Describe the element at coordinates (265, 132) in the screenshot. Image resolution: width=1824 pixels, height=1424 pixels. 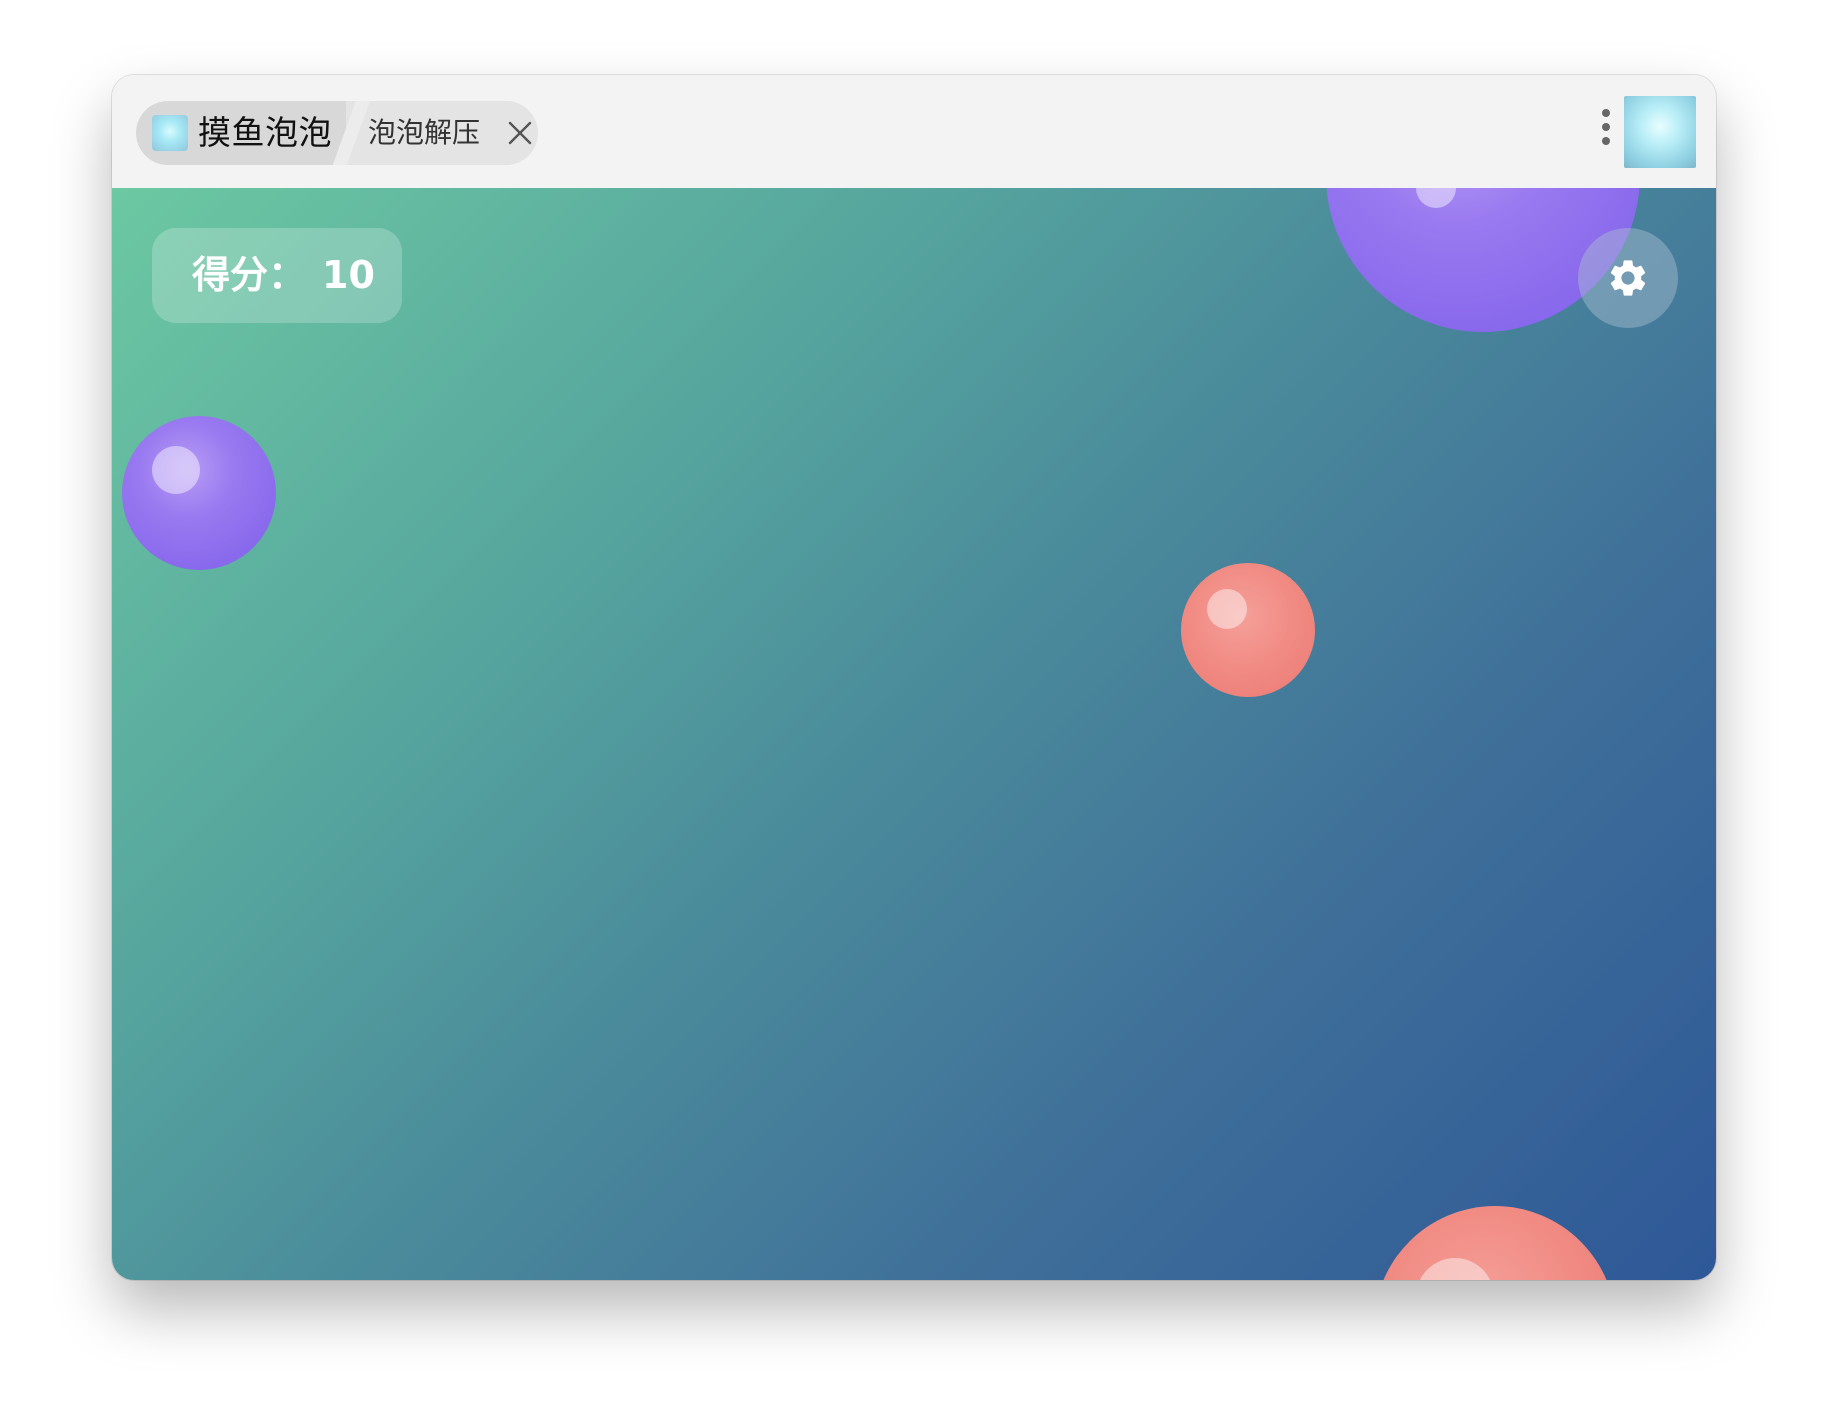
I see `app-name: 摸鱼泡泡` at that location.